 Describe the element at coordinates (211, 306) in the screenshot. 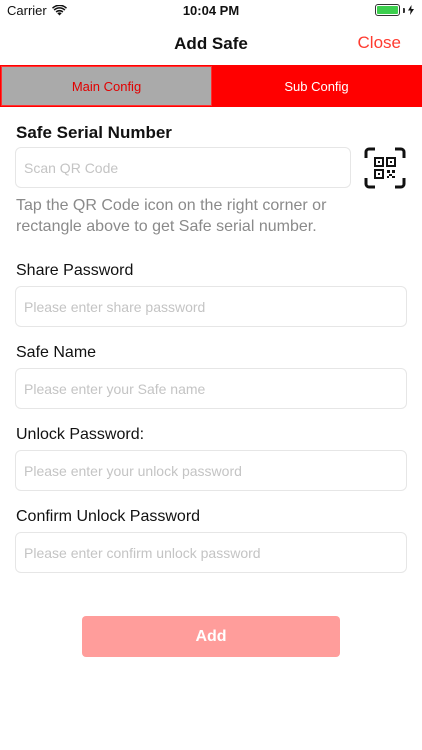

I see `share-password-input` at that location.